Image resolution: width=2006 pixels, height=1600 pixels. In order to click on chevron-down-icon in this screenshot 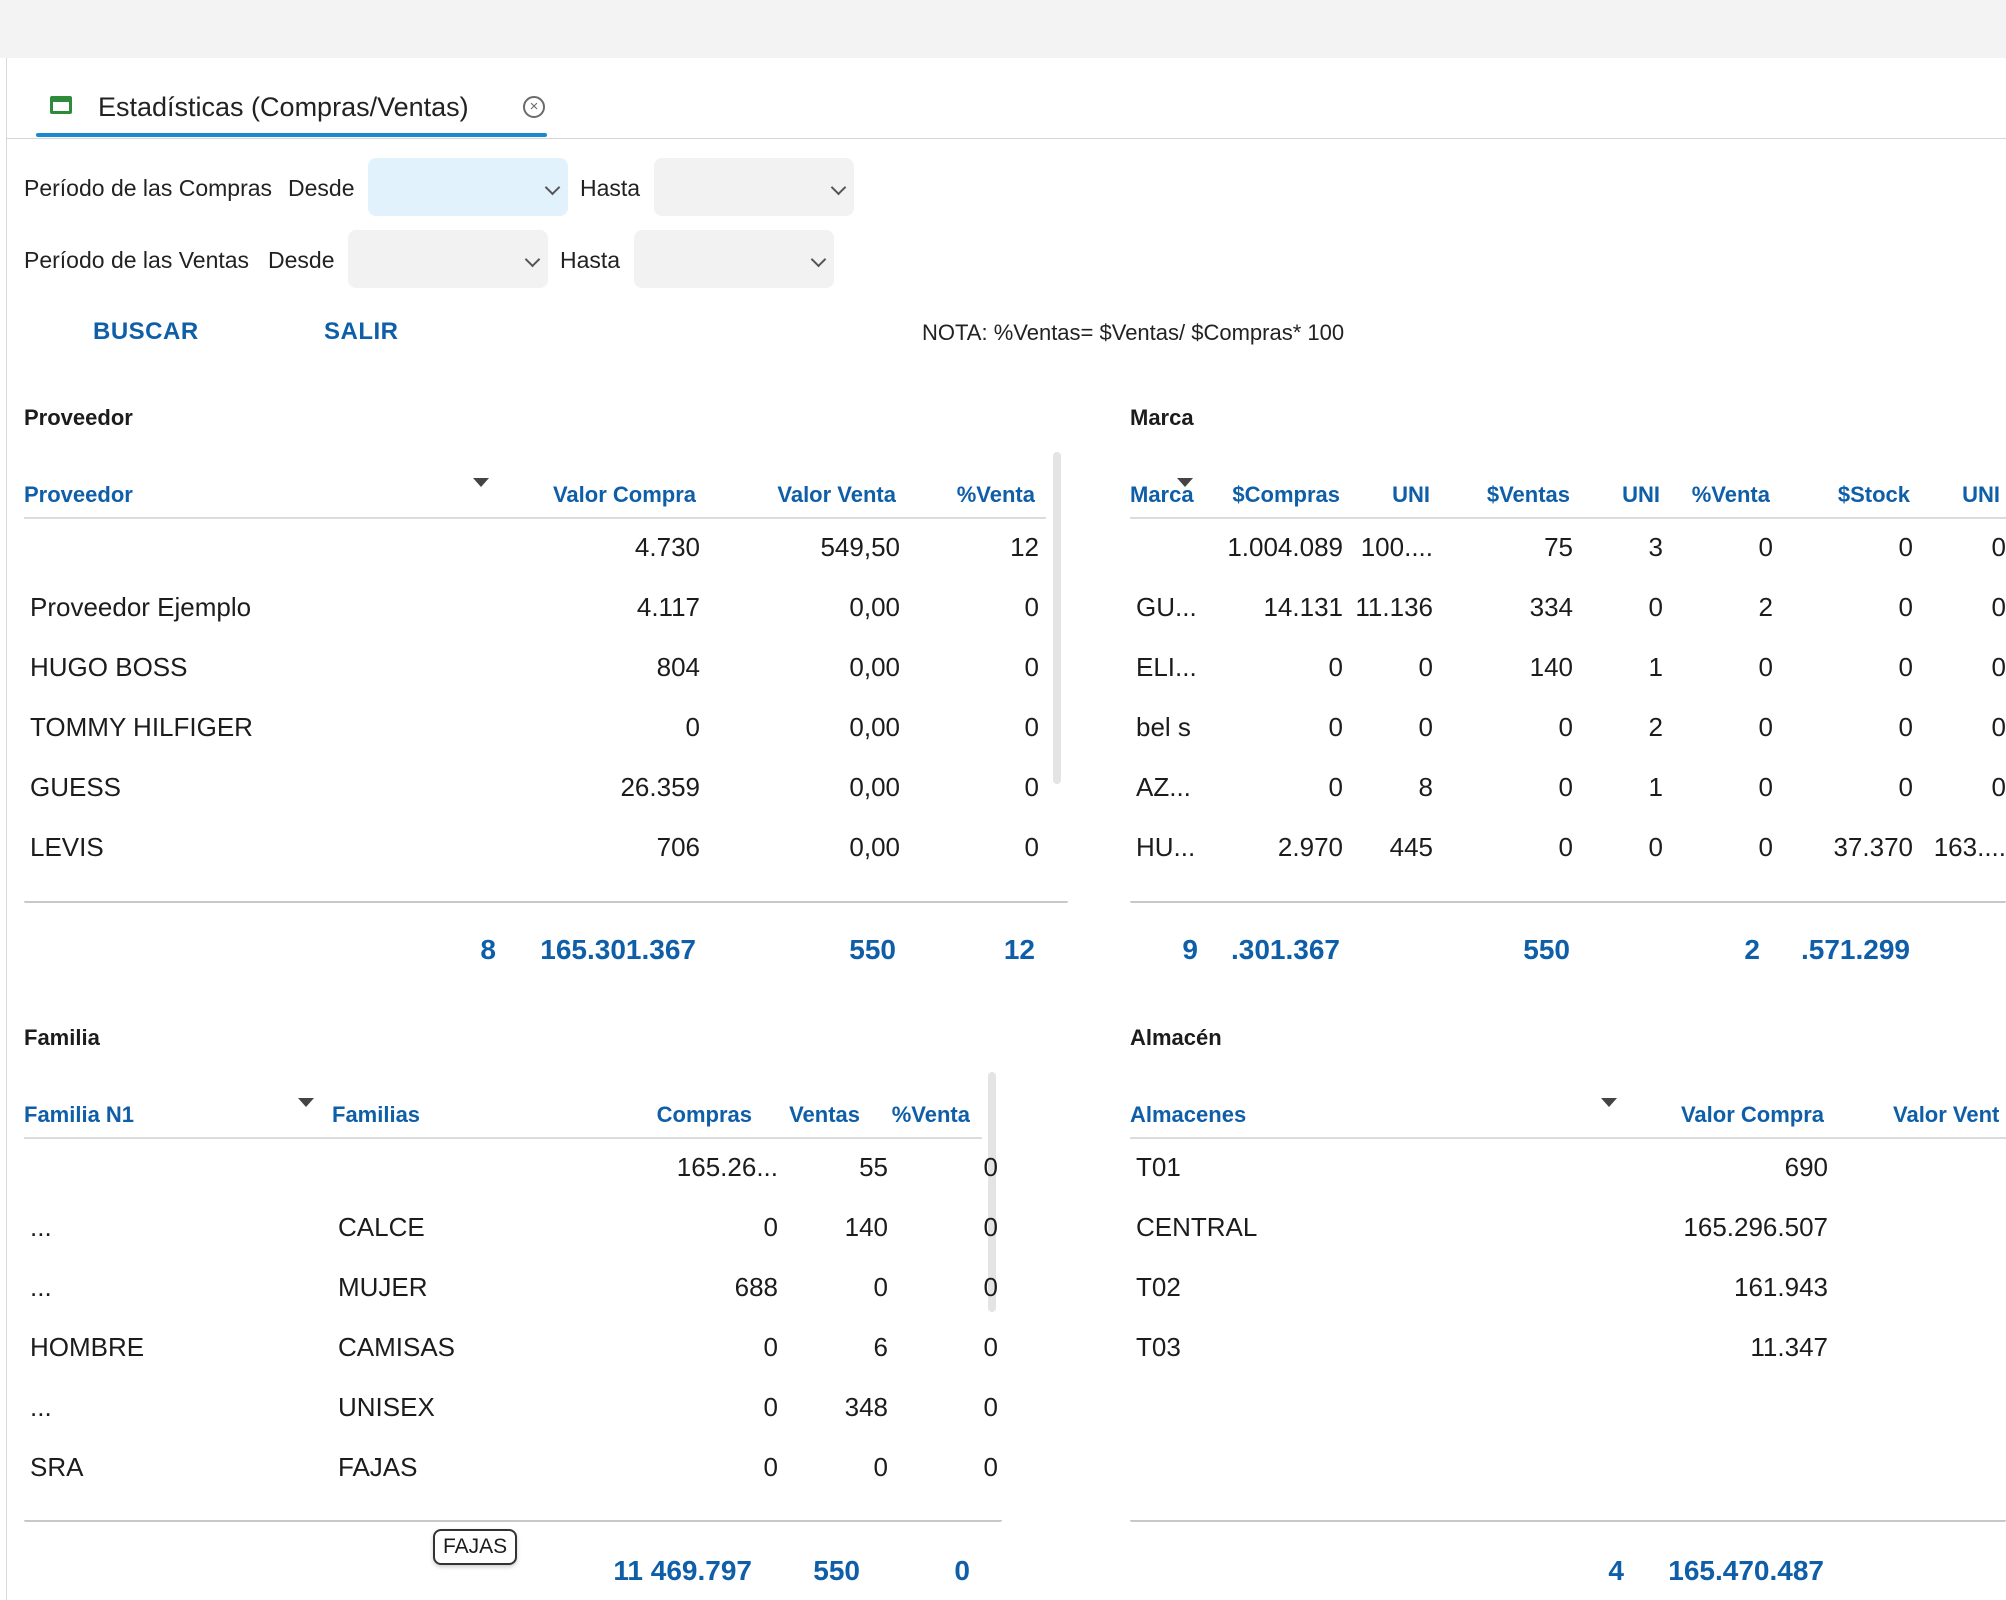, I will do `click(532, 259)`.